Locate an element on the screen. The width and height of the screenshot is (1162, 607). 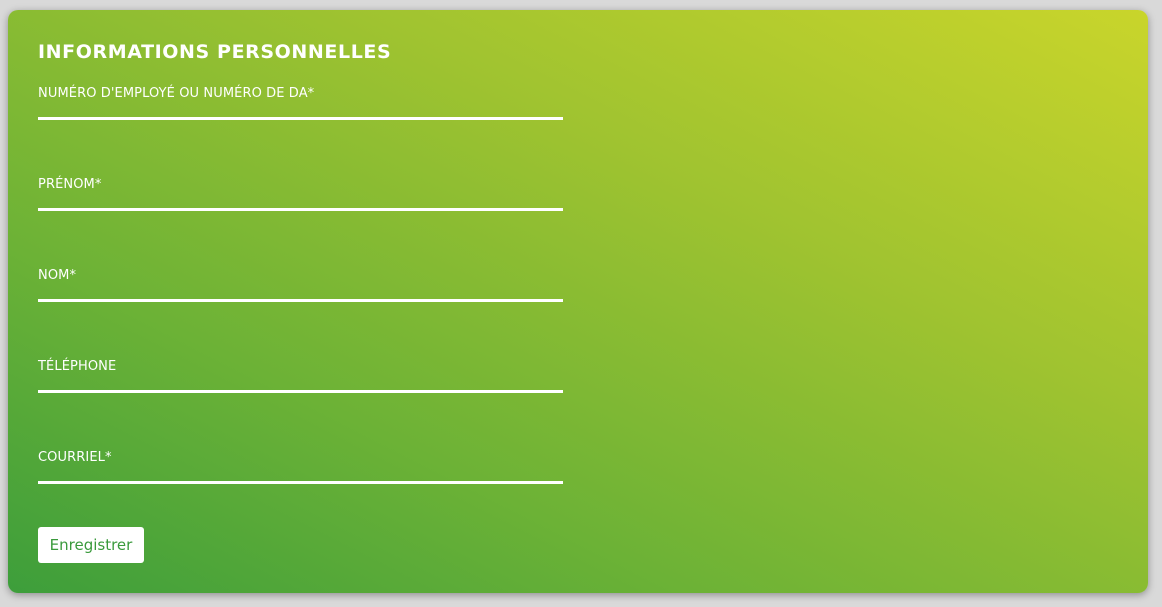
first-name-field: PRÉNOM* is located at coordinates (300, 194).